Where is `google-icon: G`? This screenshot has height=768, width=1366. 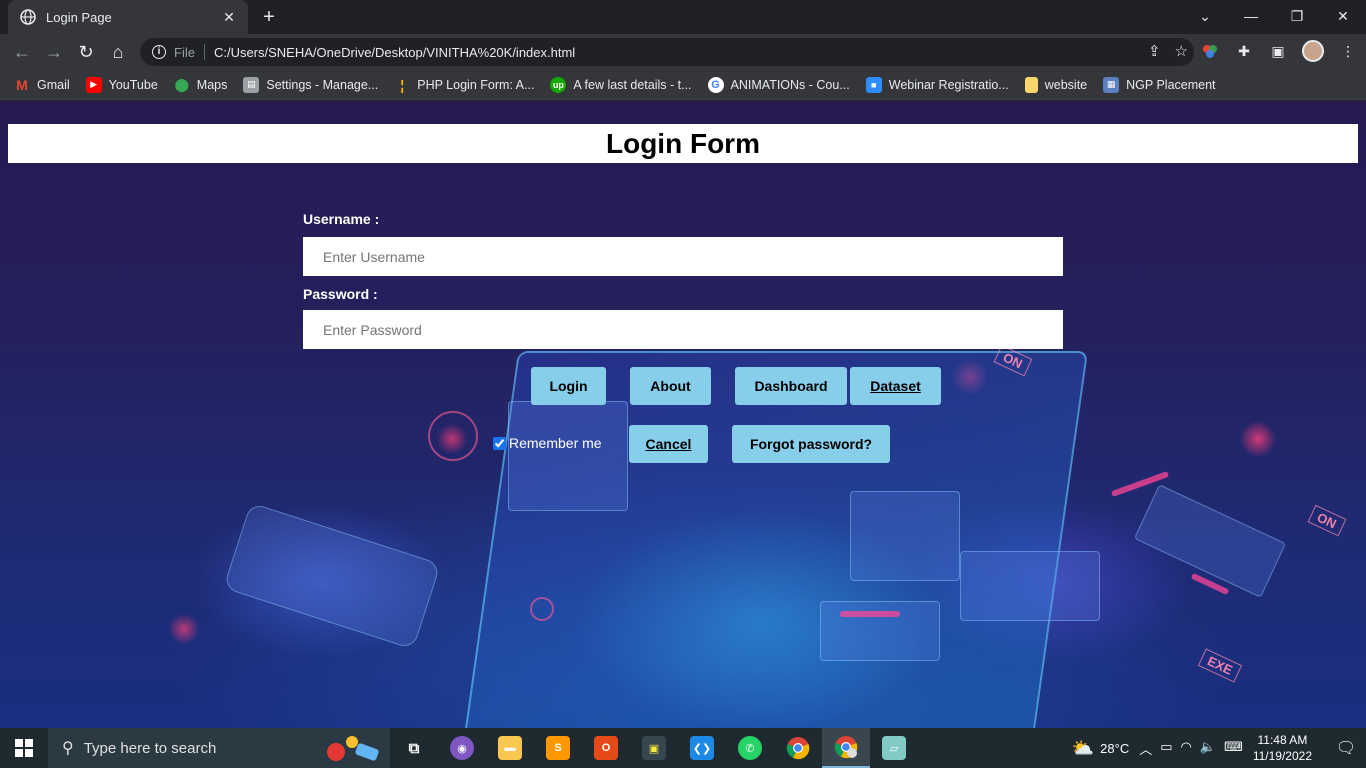 google-icon: G is located at coordinates (715, 84).